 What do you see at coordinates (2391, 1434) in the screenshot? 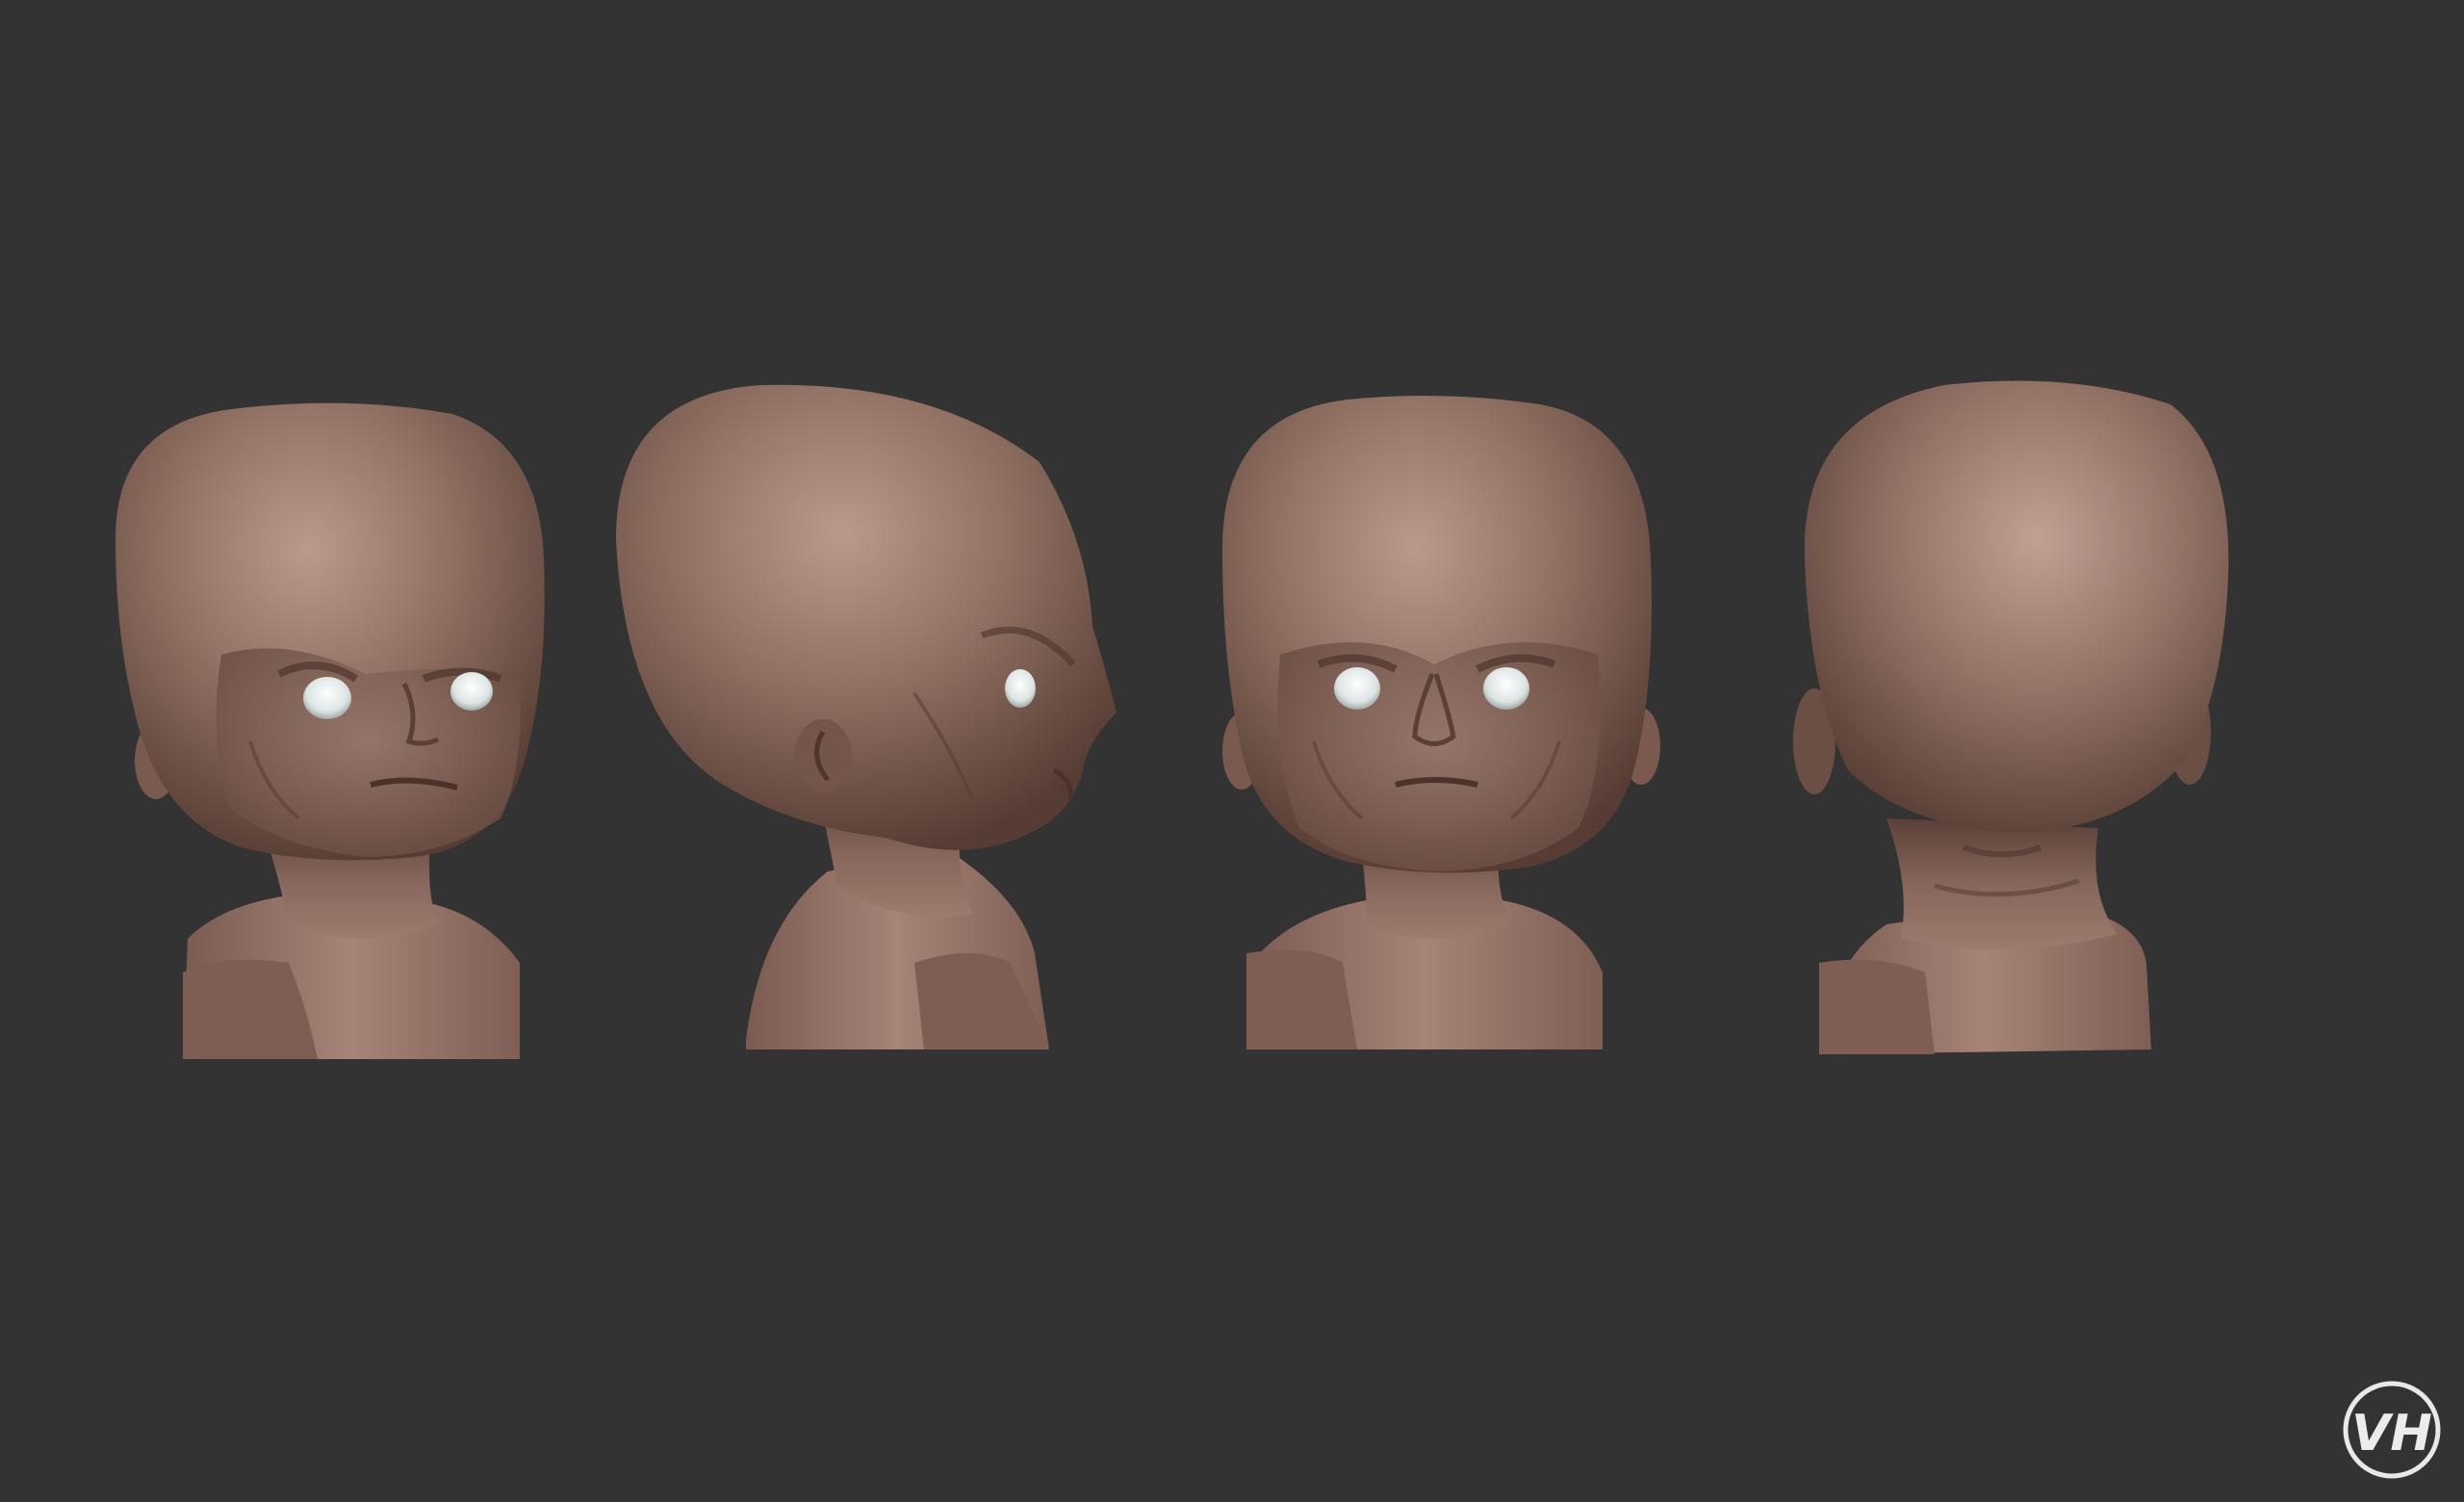
I see `watermark-text: VH` at bounding box center [2391, 1434].